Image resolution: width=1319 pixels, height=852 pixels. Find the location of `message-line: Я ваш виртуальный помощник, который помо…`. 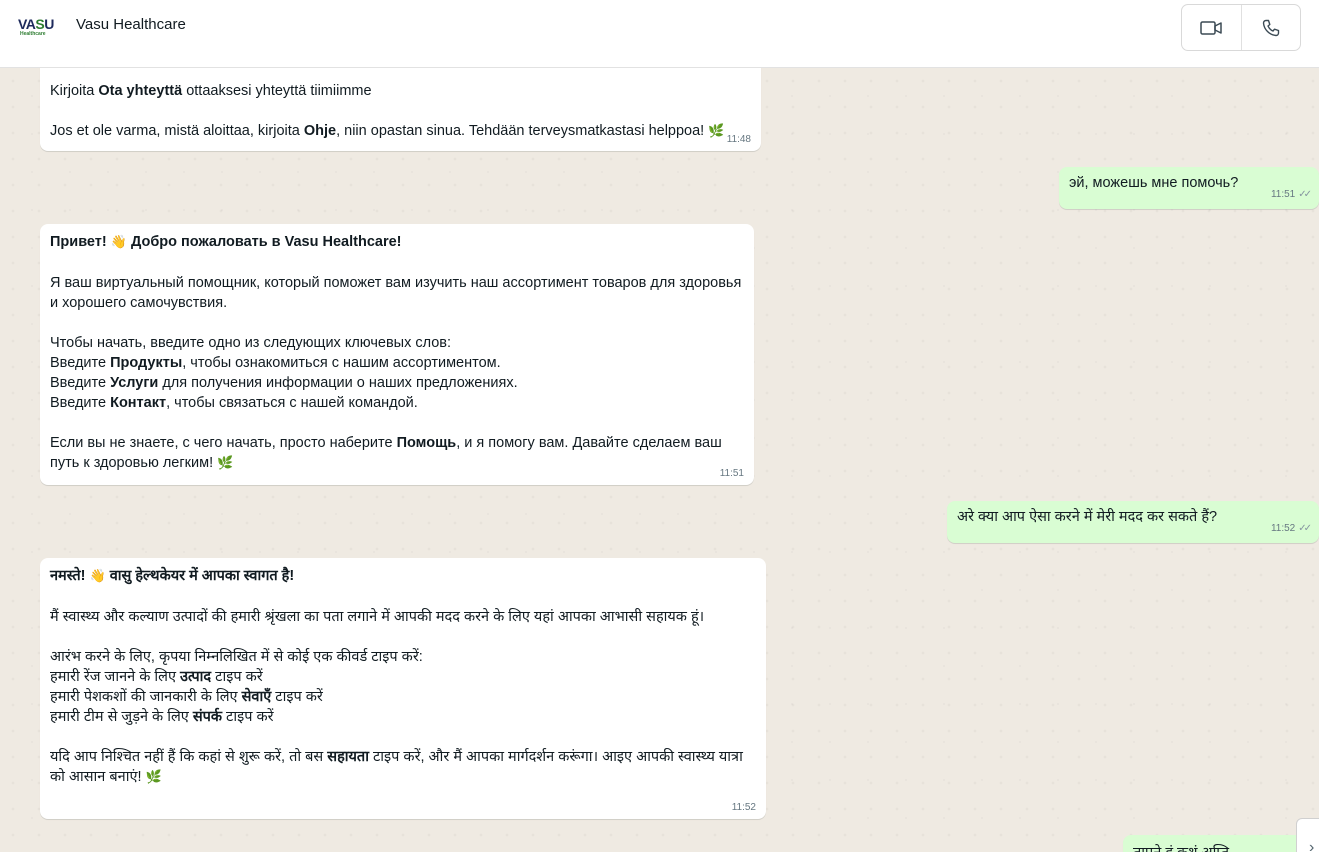

message-line: Я ваш виртуальный помощник, который помо… is located at coordinates (396, 293).